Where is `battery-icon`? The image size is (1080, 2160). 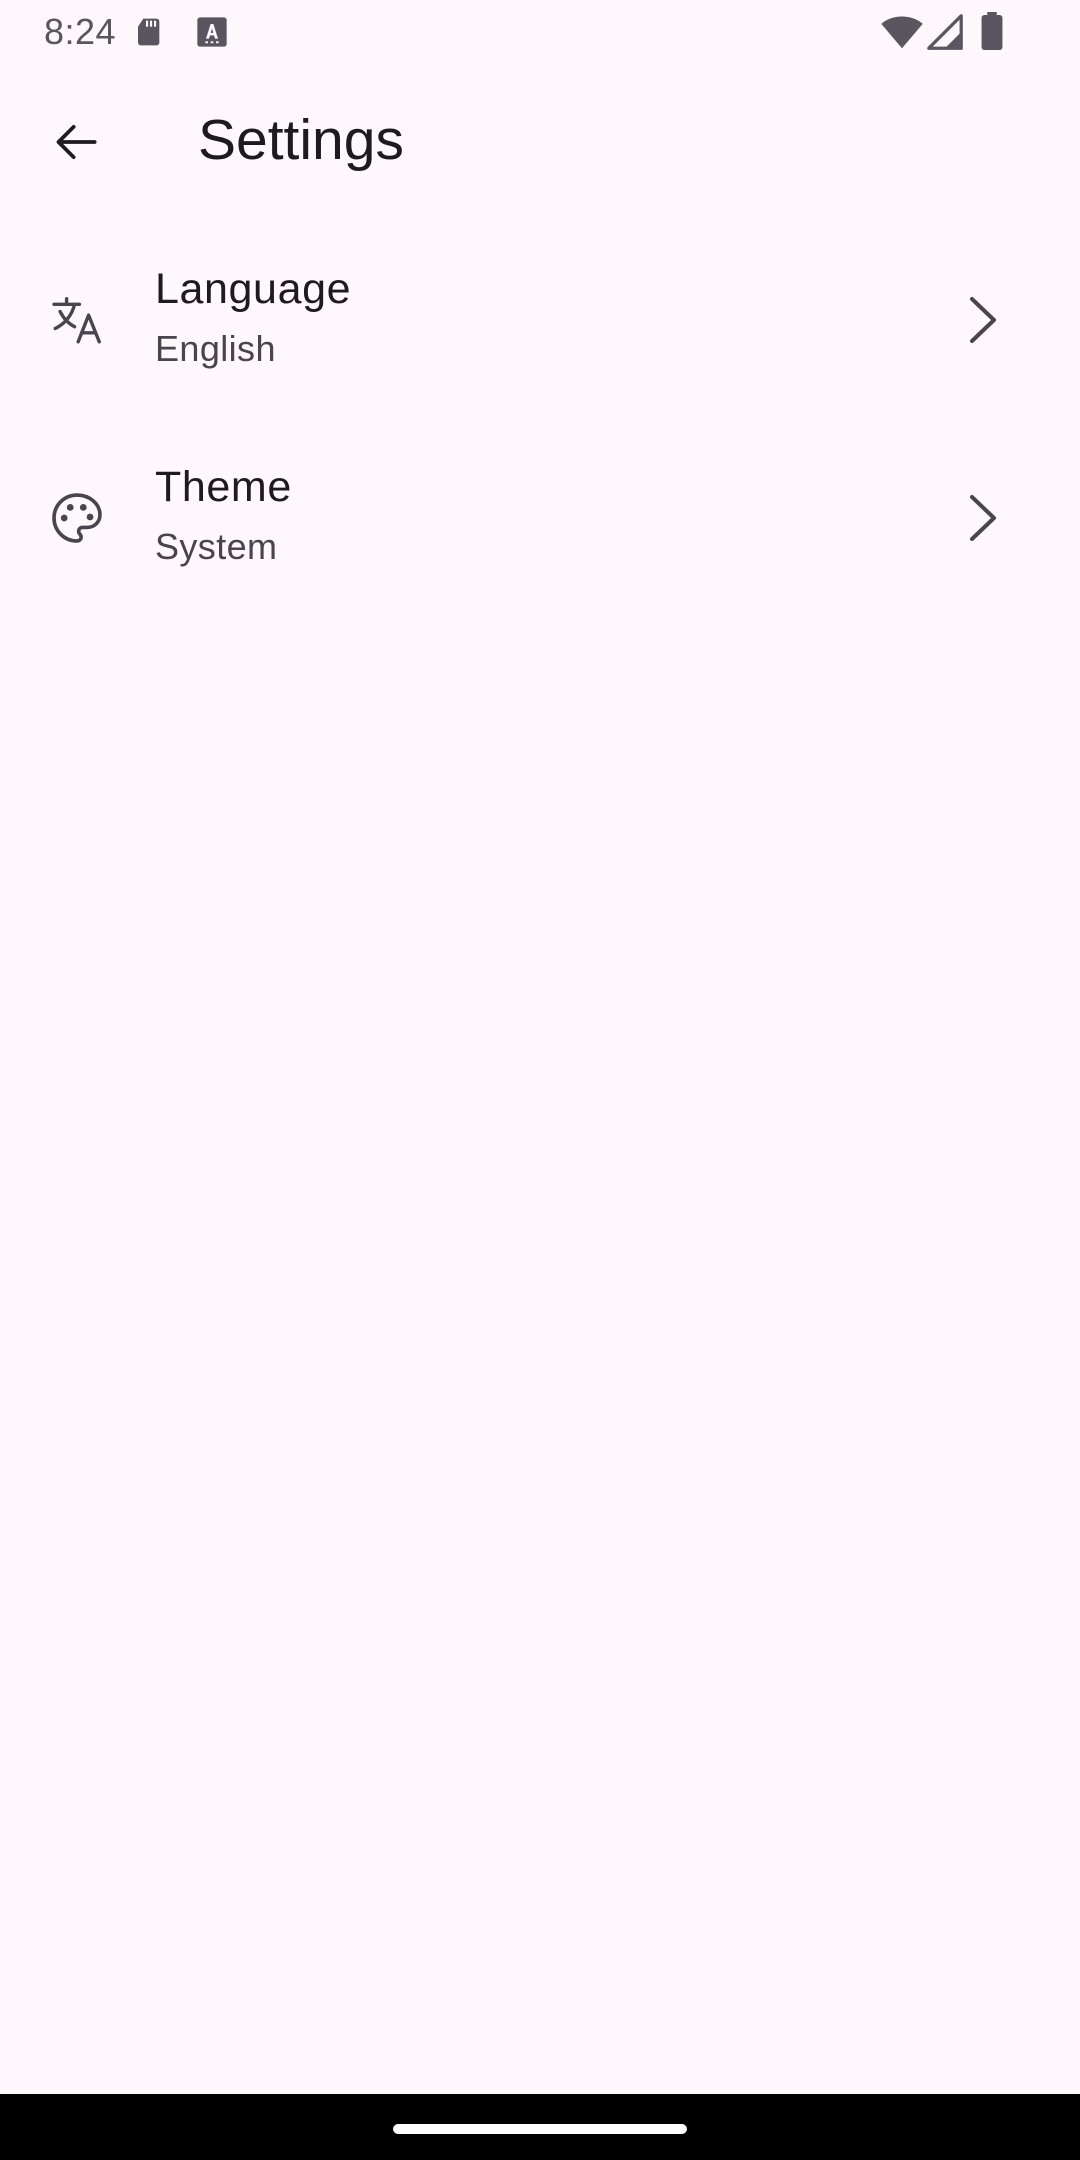
battery-icon is located at coordinates (992, 31).